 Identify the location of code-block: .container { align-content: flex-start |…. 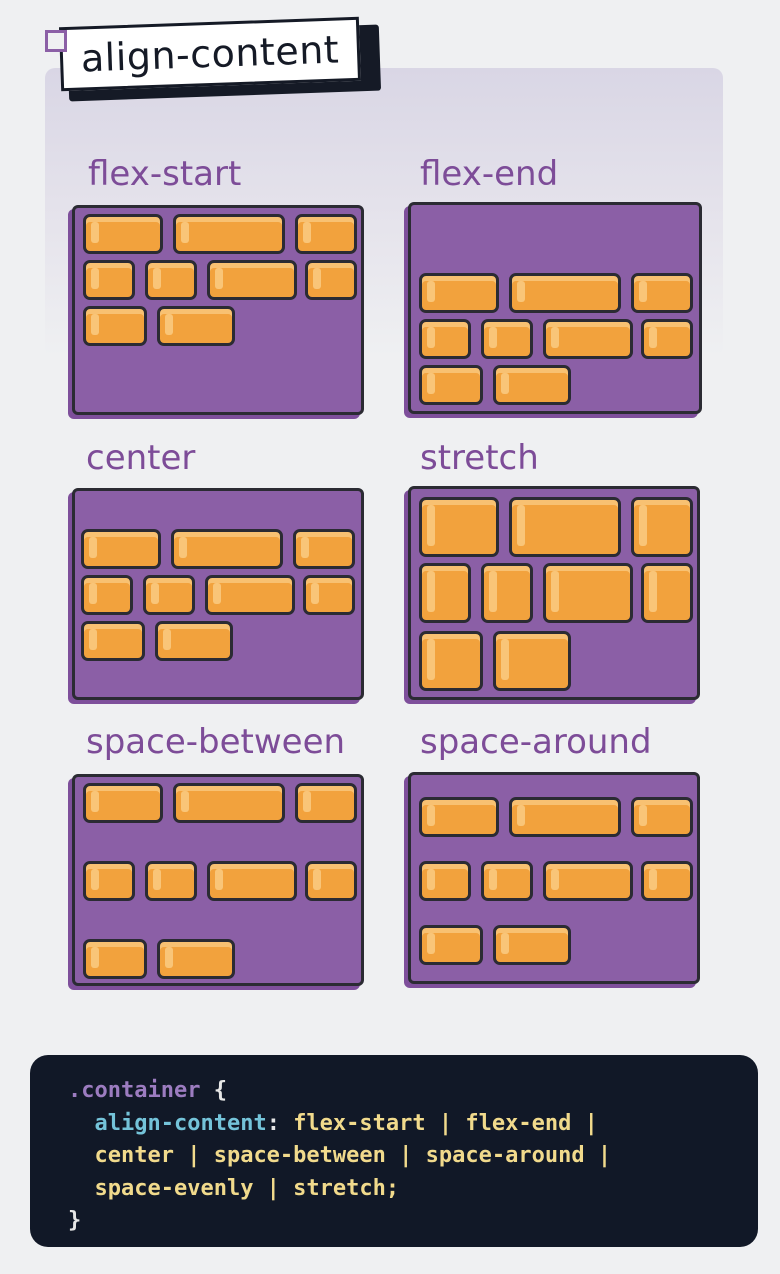
(340, 1155).